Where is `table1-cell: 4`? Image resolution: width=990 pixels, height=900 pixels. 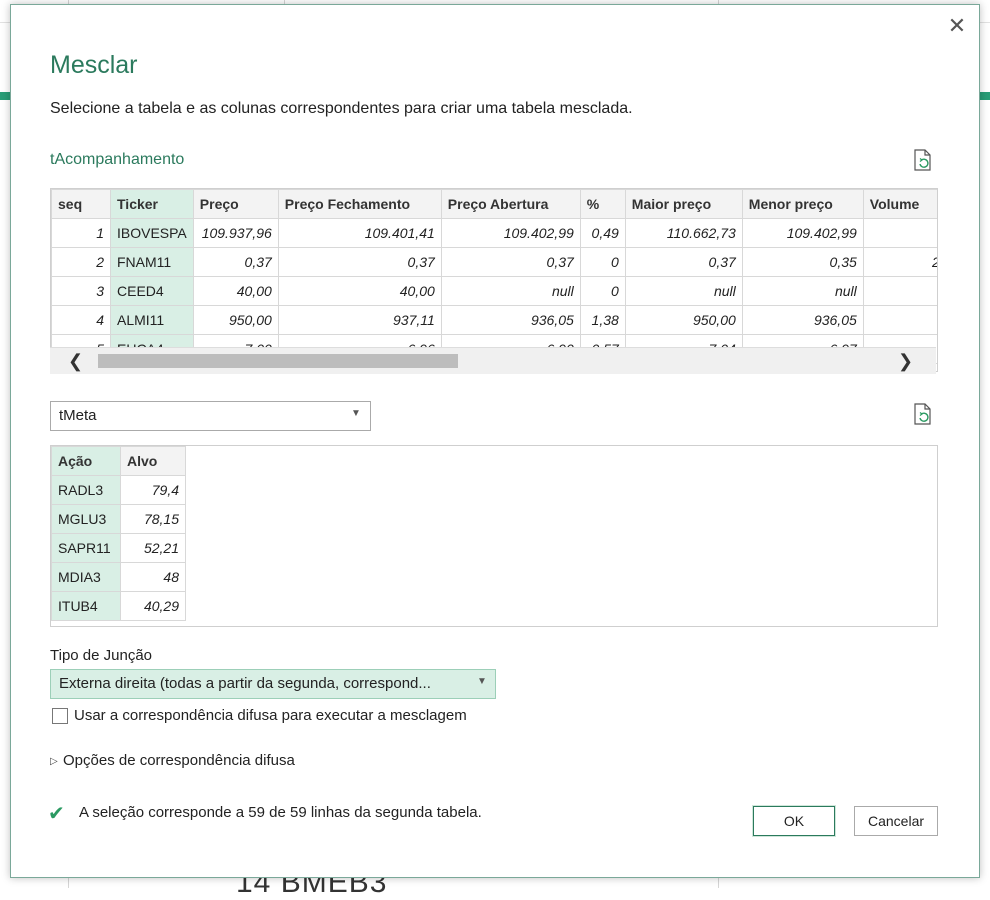
table1-cell: 4 is located at coordinates (81, 320).